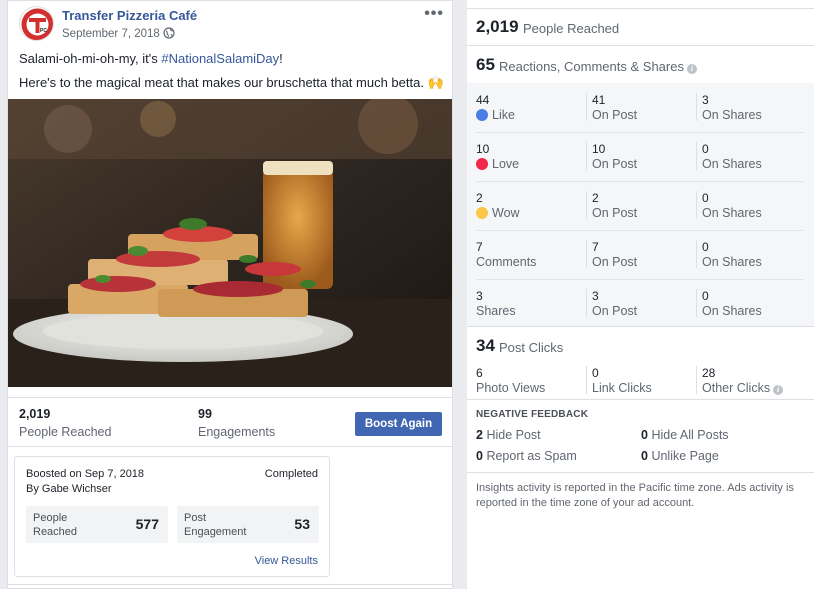 The height and width of the screenshot is (589, 835). What do you see at coordinates (644, 456) in the screenshot?
I see `unlike-page-value: 0` at bounding box center [644, 456].